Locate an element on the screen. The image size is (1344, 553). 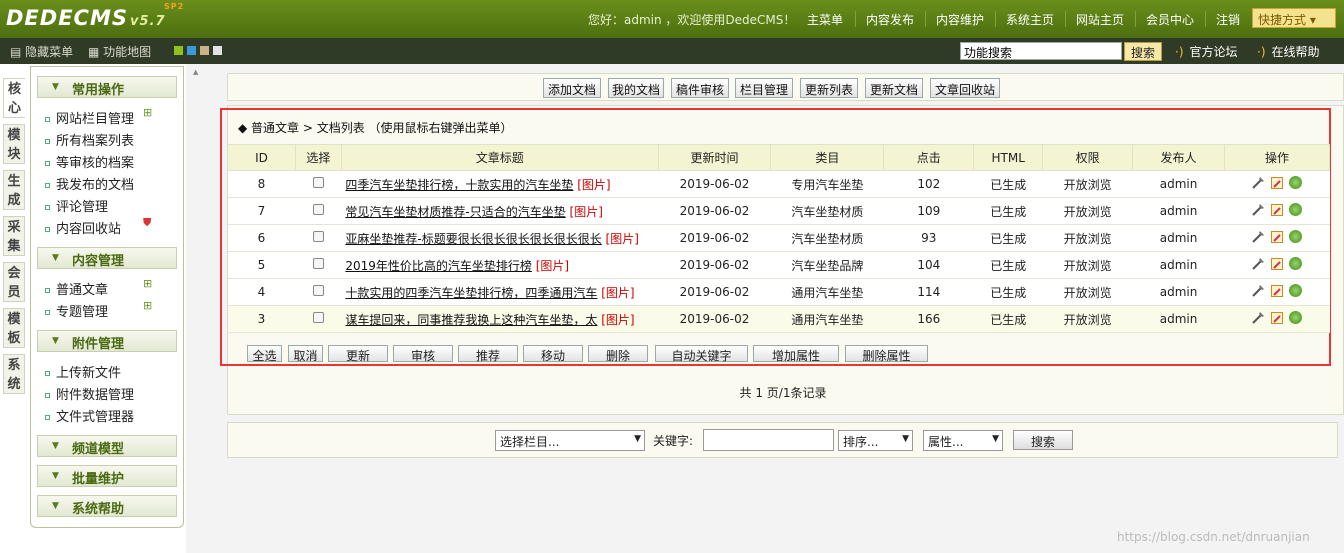
article-title-link: 常见汽车坐垫材质推荐-只适合的汽车坐垫 is located at coordinates (455, 212).